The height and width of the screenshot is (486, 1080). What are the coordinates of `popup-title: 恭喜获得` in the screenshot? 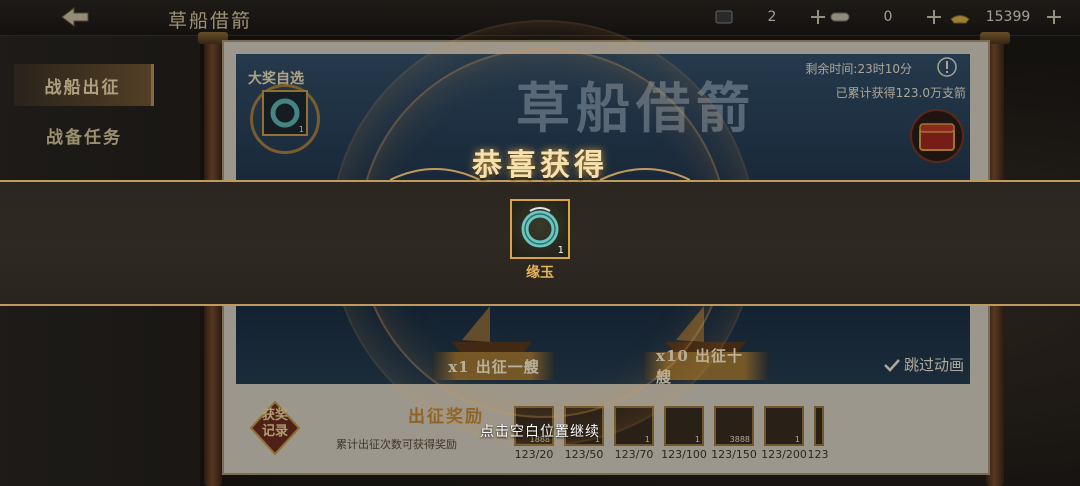 It's located at (540, 165).